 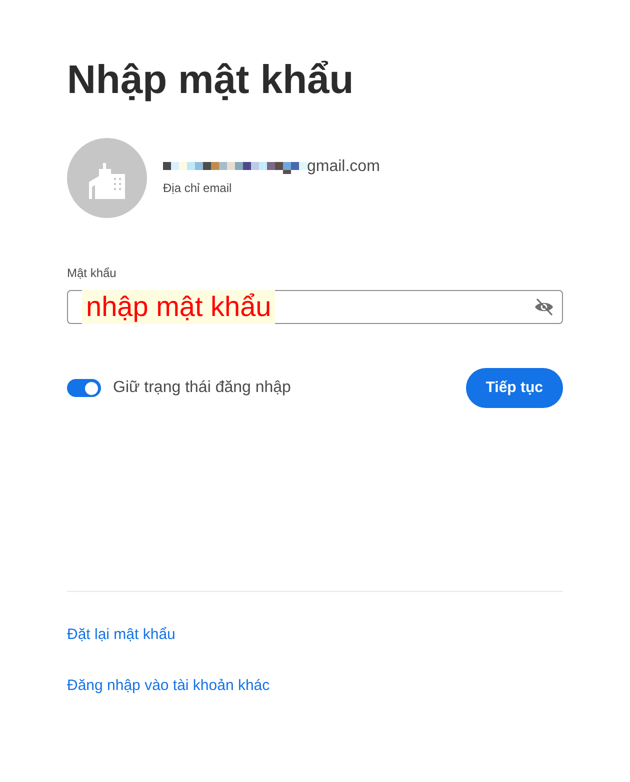 What do you see at coordinates (343, 167) in the screenshot?
I see `email-address: gmail.com` at bounding box center [343, 167].